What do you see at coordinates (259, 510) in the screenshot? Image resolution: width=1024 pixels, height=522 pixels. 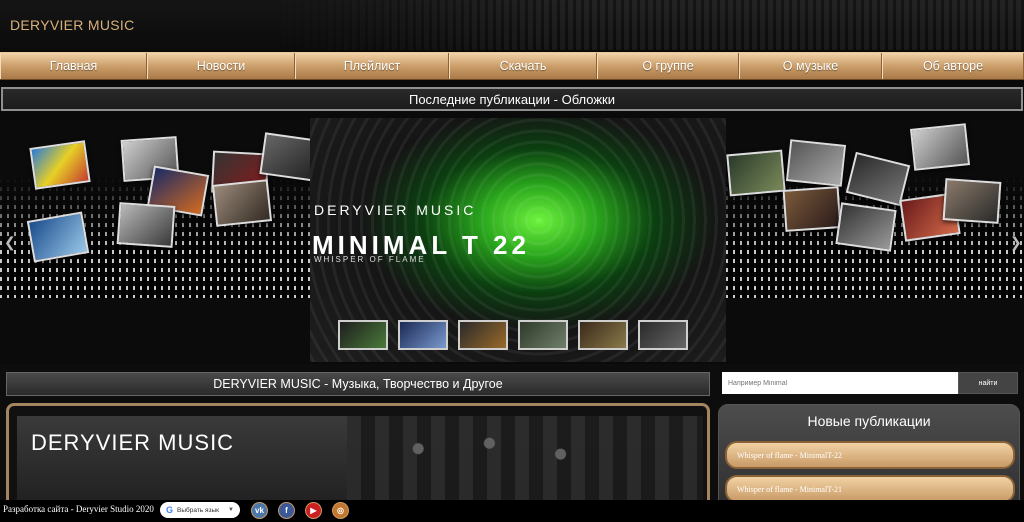 I see `vk-icon: vk` at bounding box center [259, 510].